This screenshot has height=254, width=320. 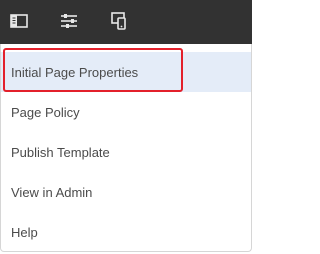 I want to click on device-preview-icon, so click(x=119, y=21).